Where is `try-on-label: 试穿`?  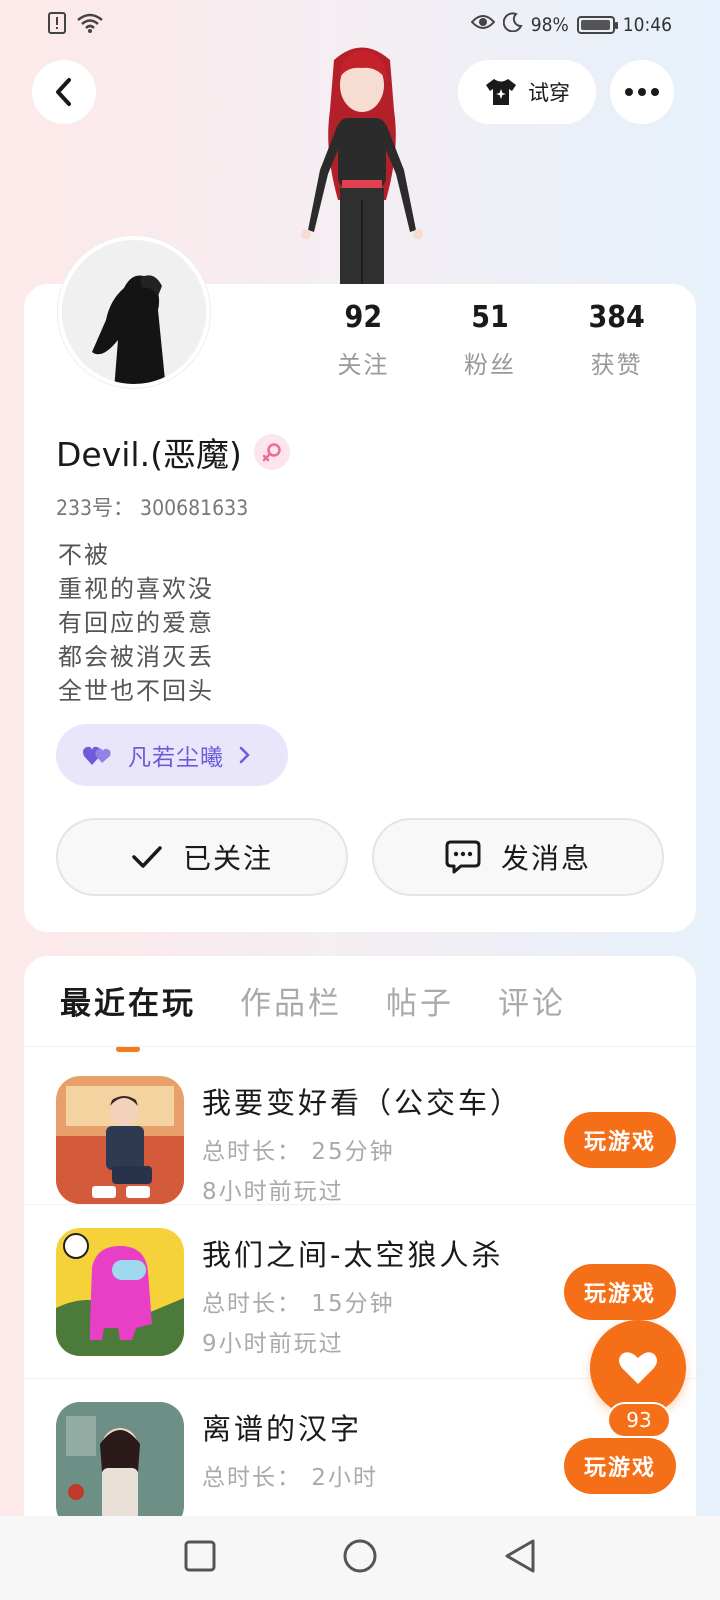 try-on-label: 试穿 is located at coordinates (549, 93).